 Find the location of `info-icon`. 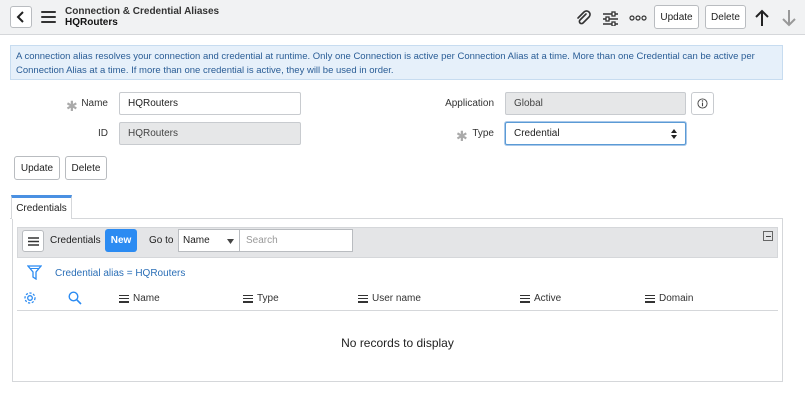

info-icon is located at coordinates (702, 103).